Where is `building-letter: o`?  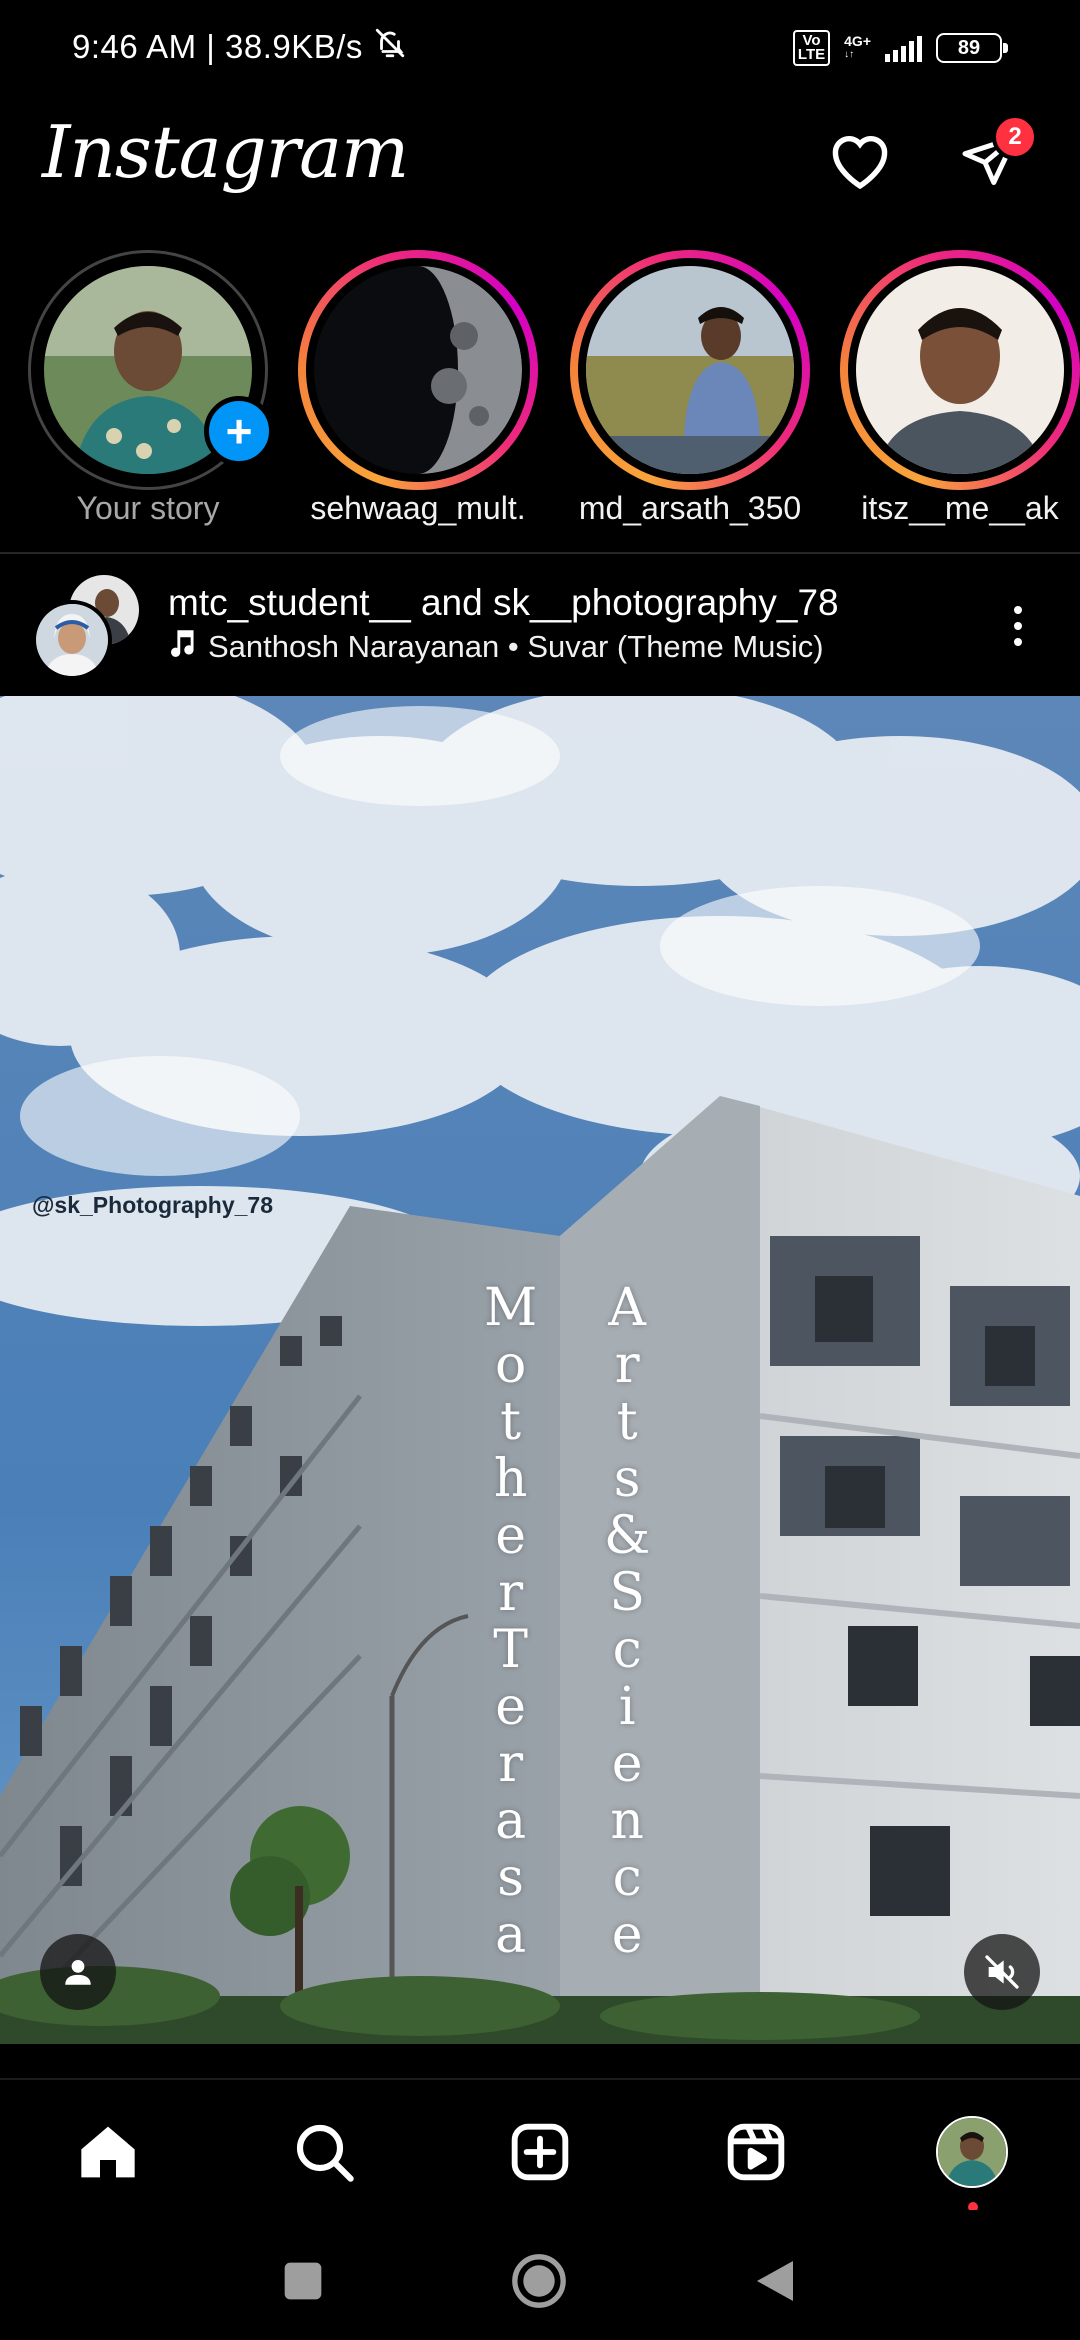
building-letter: o is located at coordinates (510, 1365).